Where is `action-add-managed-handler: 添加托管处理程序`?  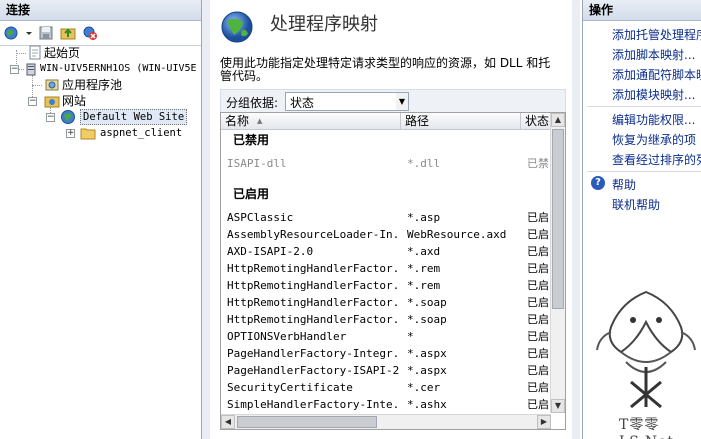
action-add-managed-handler: 添加托管处理程序 is located at coordinates (656, 34).